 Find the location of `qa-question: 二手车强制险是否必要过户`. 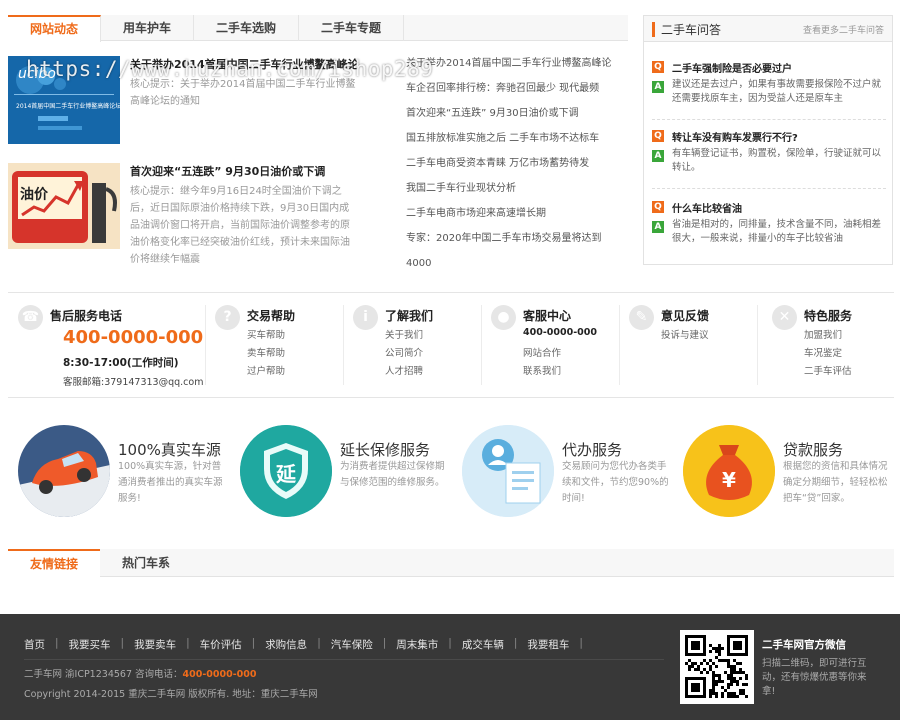

qa-question: 二手车强制险是否必要过户 is located at coordinates (732, 67).